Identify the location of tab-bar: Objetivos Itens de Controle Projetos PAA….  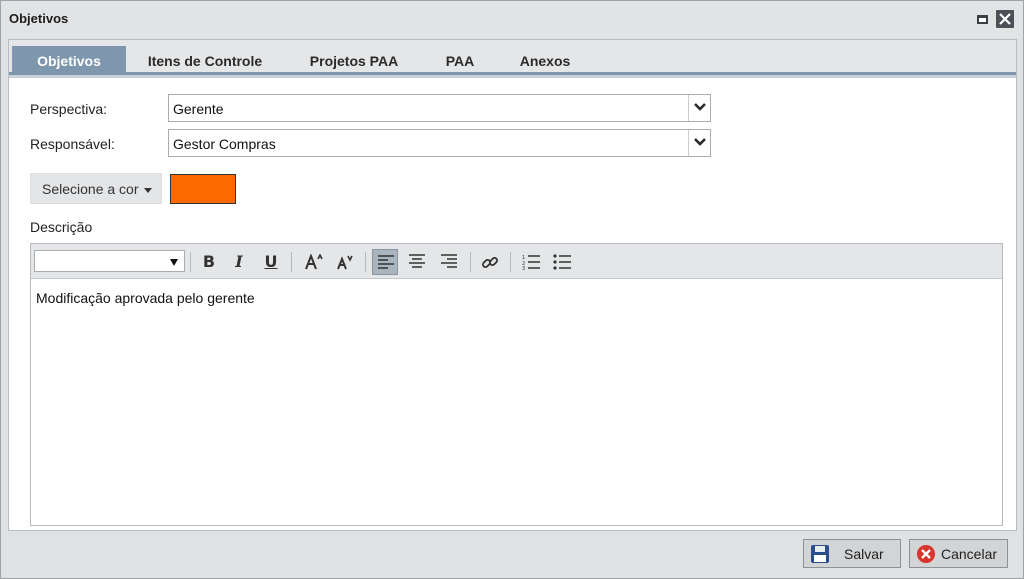
(512, 57).